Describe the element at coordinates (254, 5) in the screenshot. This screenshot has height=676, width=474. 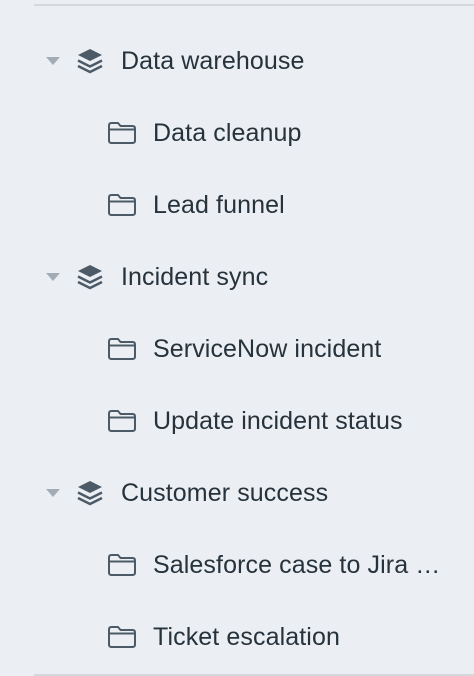
I see `top-divider` at that location.